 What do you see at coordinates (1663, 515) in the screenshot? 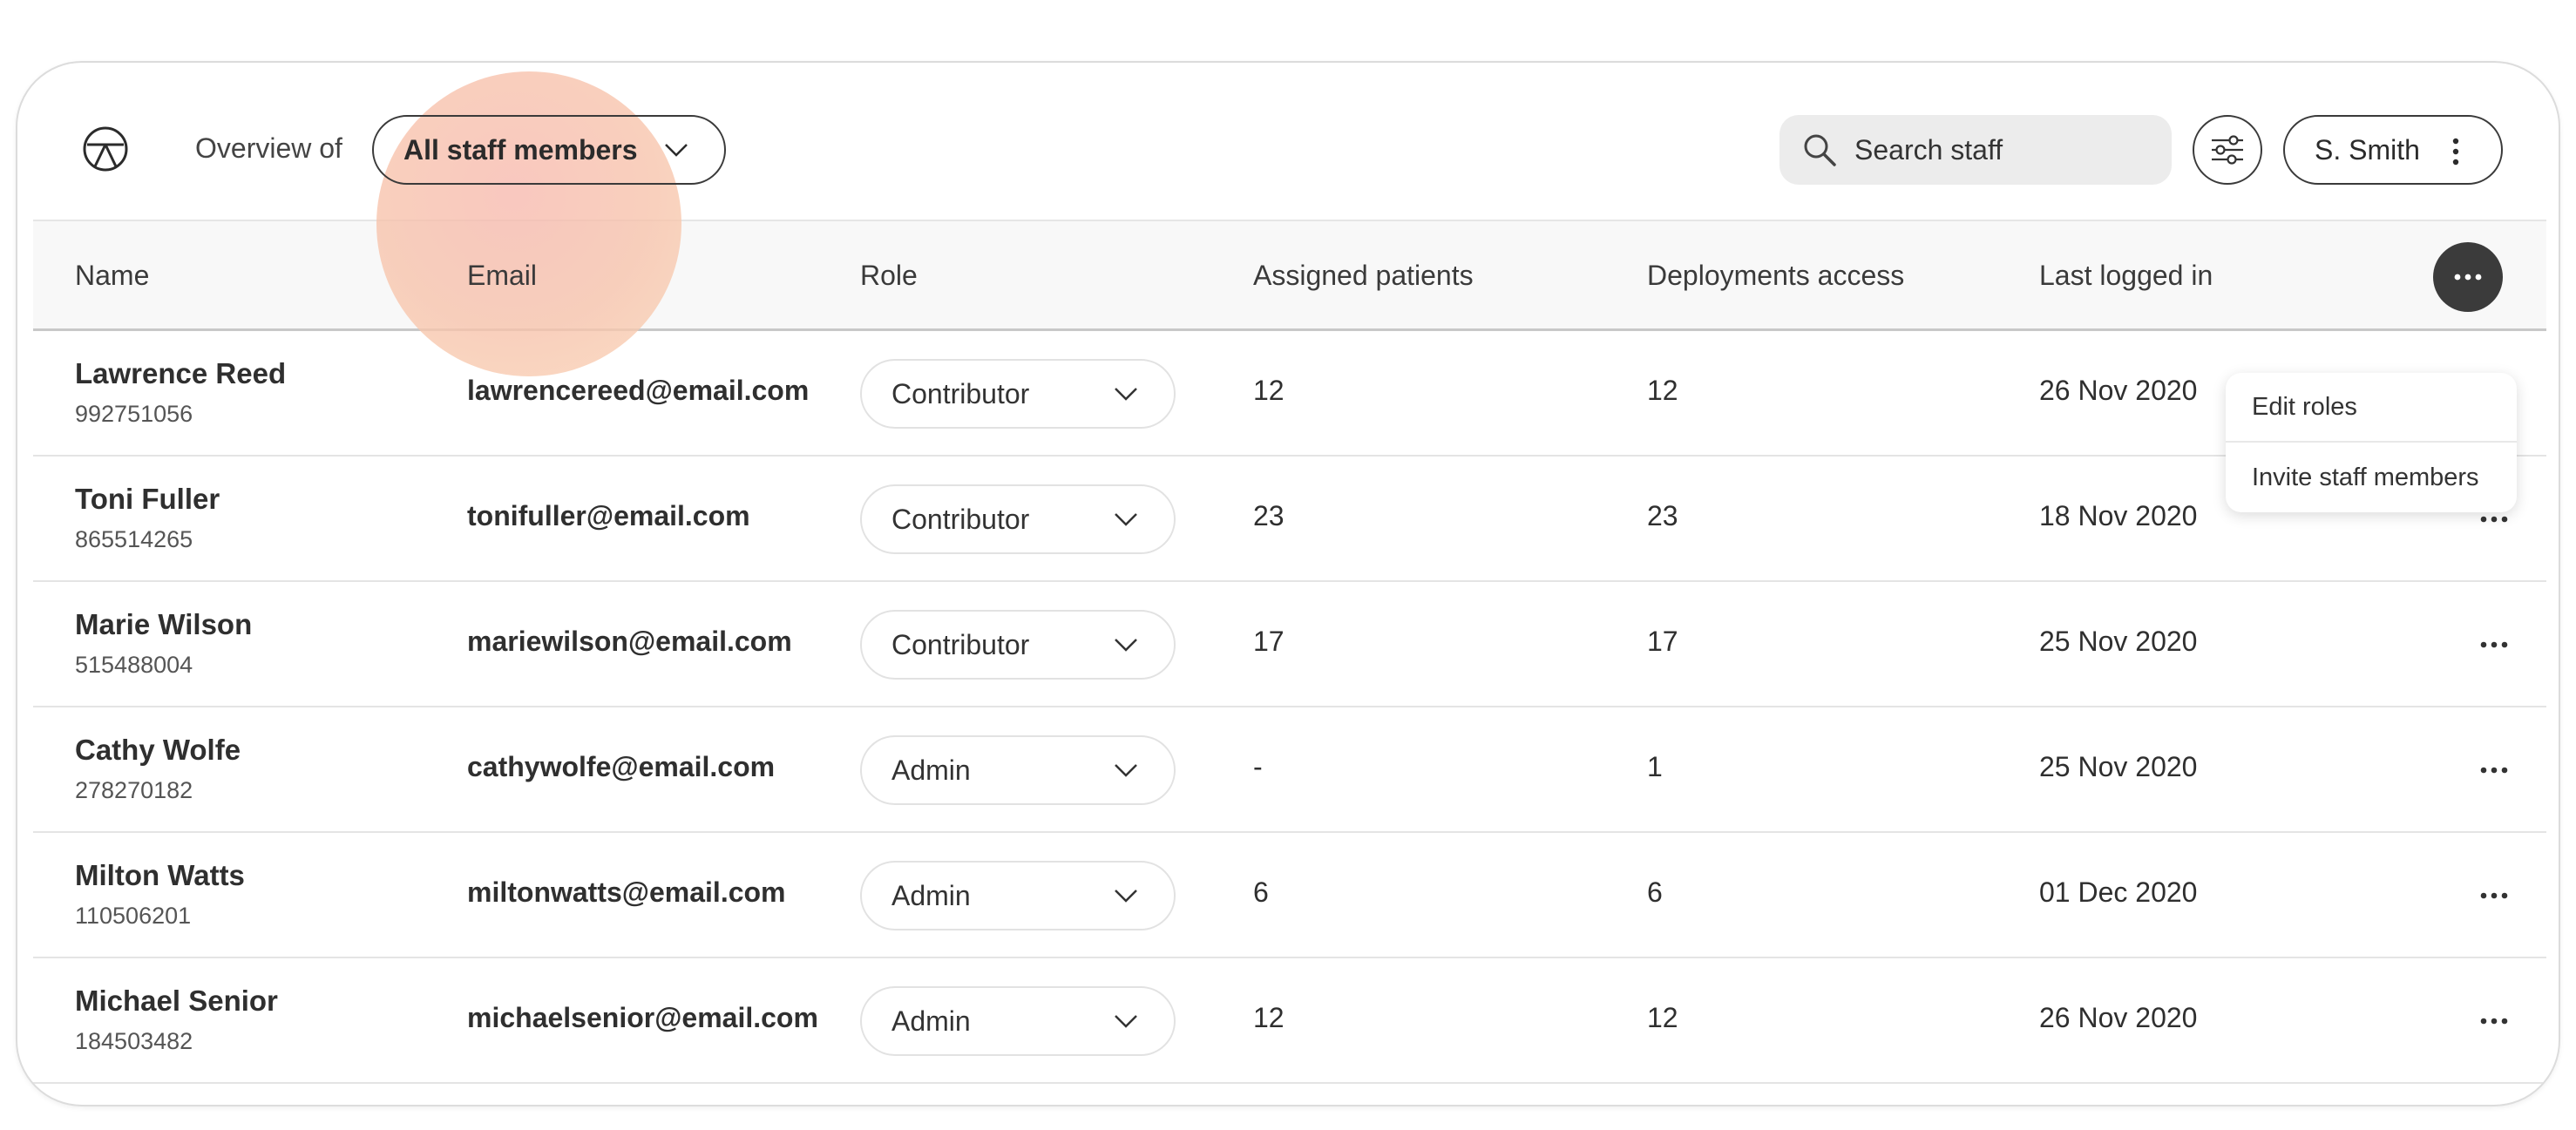
I see `deployments-access: 23` at bounding box center [1663, 515].